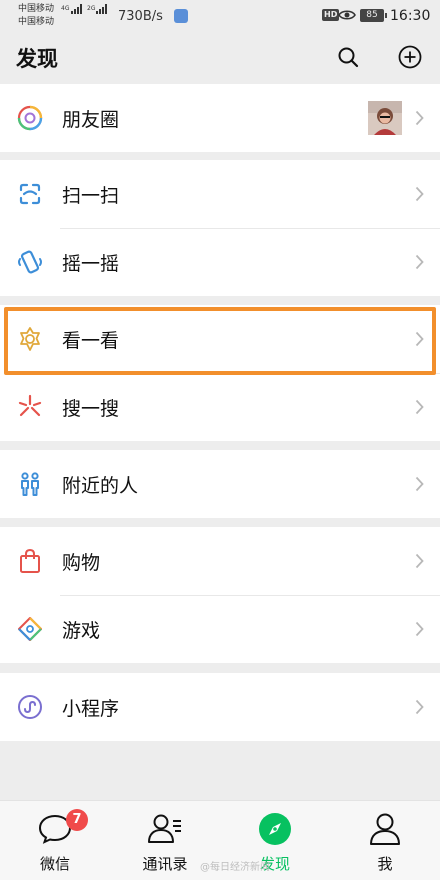  I want to click on top-stories-icon, so click(30, 339).